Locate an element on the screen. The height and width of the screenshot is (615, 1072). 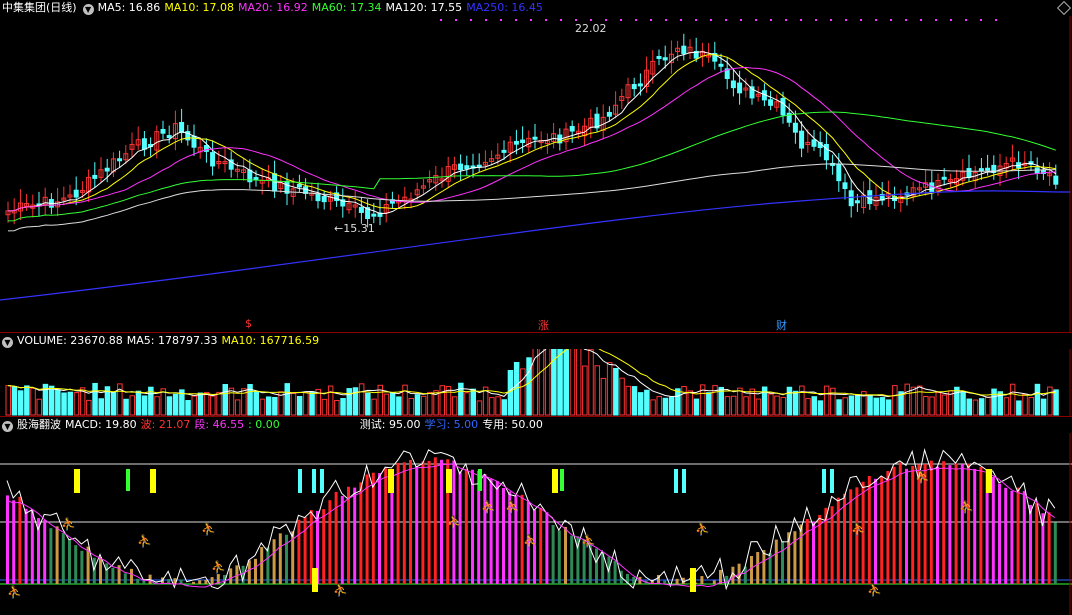
volume-chart is located at coordinates (536, 382).